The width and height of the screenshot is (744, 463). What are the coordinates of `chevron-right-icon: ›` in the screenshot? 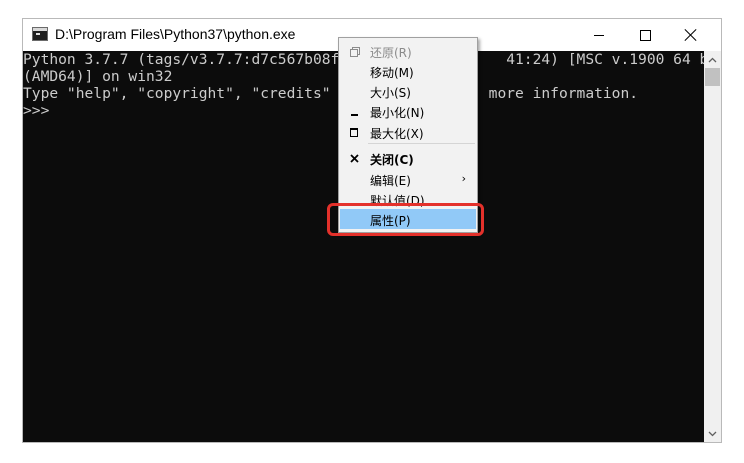 It's located at (463, 178).